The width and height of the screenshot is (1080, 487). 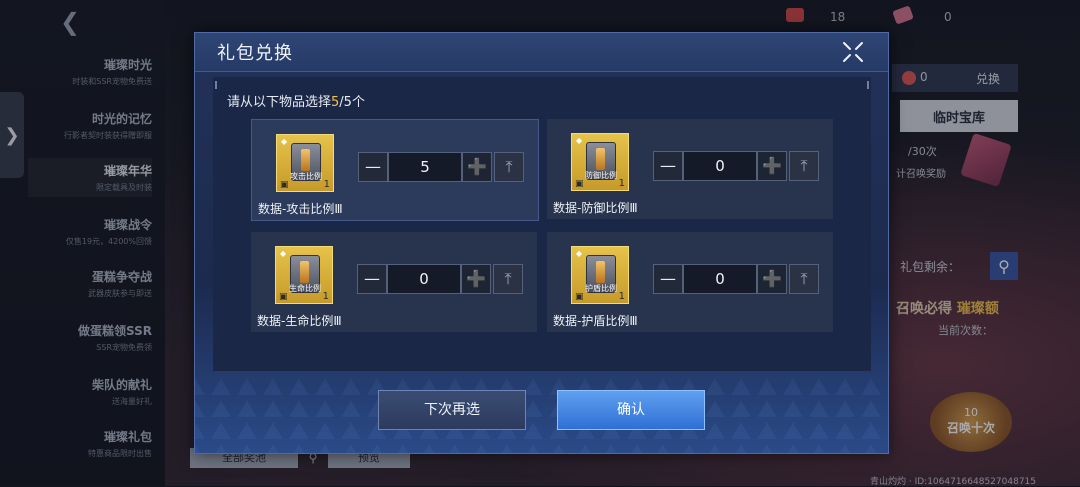 What do you see at coordinates (300, 209) in the screenshot?
I see `item-name: 数据-攻击比例Ⅲ` at bounding box center [300, 209].